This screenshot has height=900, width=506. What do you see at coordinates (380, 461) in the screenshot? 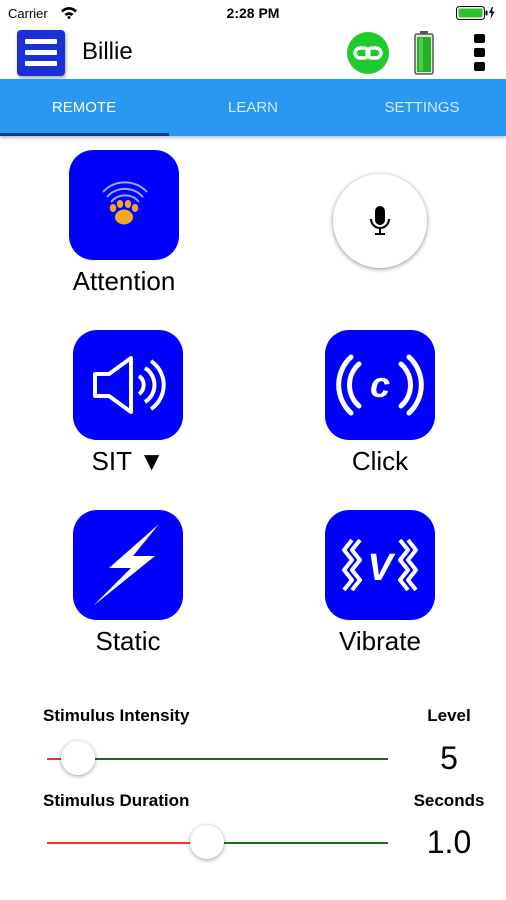
I see `click-label: Click` at bounding box center [380, 461].